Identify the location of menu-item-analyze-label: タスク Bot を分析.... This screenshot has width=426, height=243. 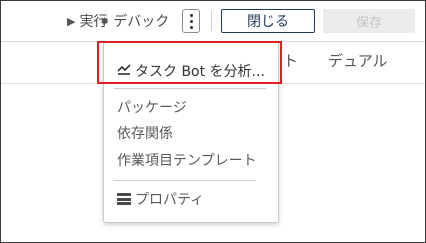
(200, 72).